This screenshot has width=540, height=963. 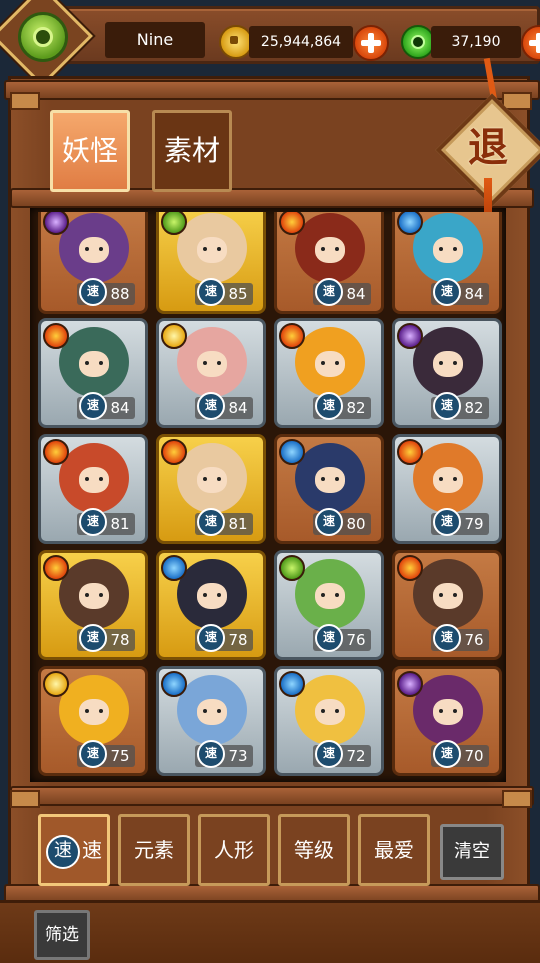 What do you see at coordinates (272, 90) in the screenshot?
I see `top-beam` at bounding box center [272, 90].